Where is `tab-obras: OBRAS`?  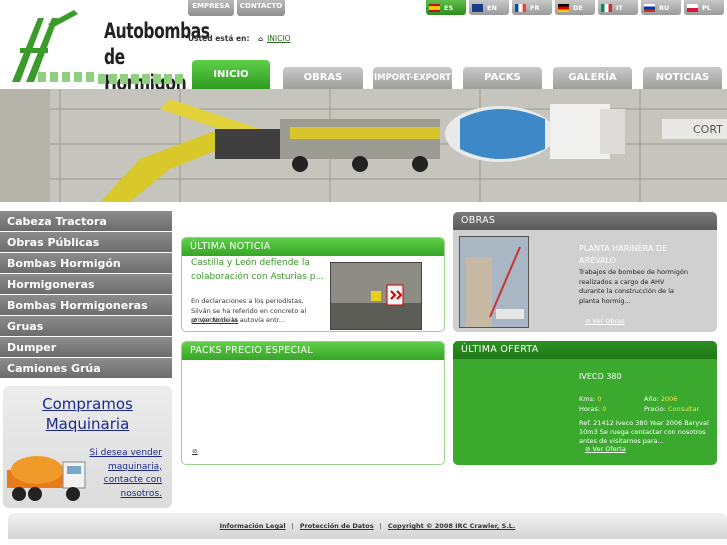
tab-obras: OBRAS is located at coordinates (323, 78).